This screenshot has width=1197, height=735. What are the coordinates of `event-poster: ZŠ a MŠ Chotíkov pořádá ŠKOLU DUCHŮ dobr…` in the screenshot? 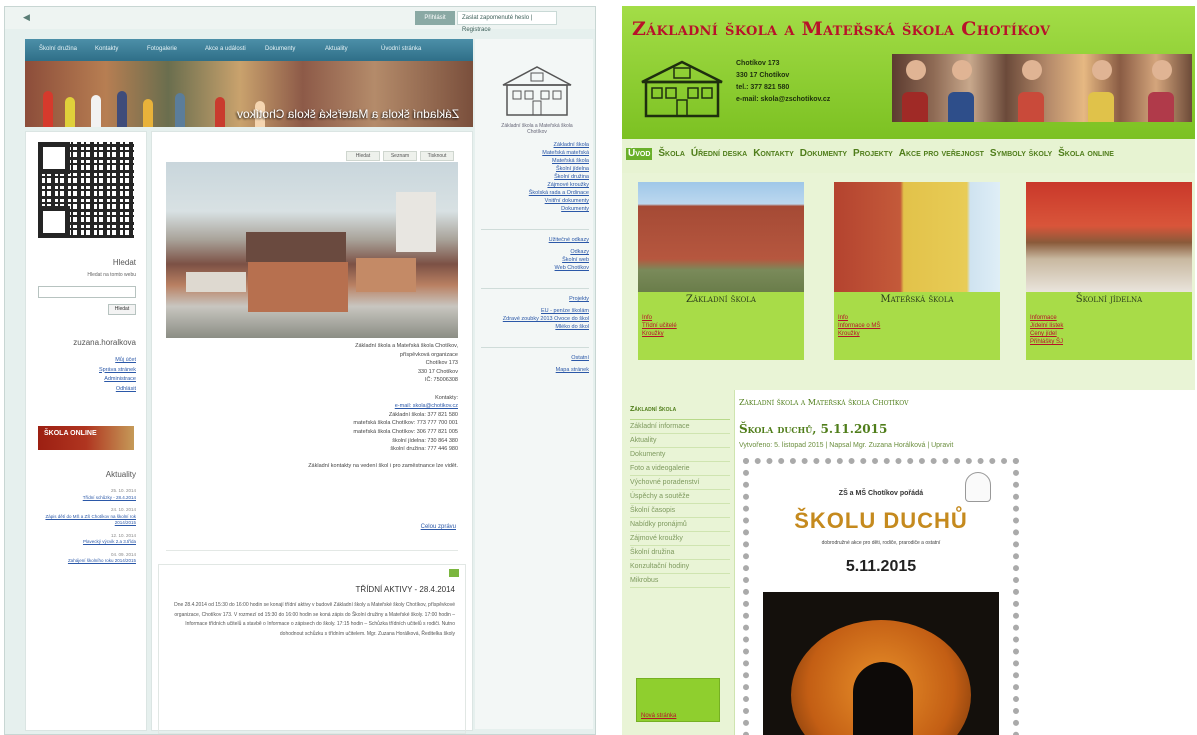 It's located at (881, 596).